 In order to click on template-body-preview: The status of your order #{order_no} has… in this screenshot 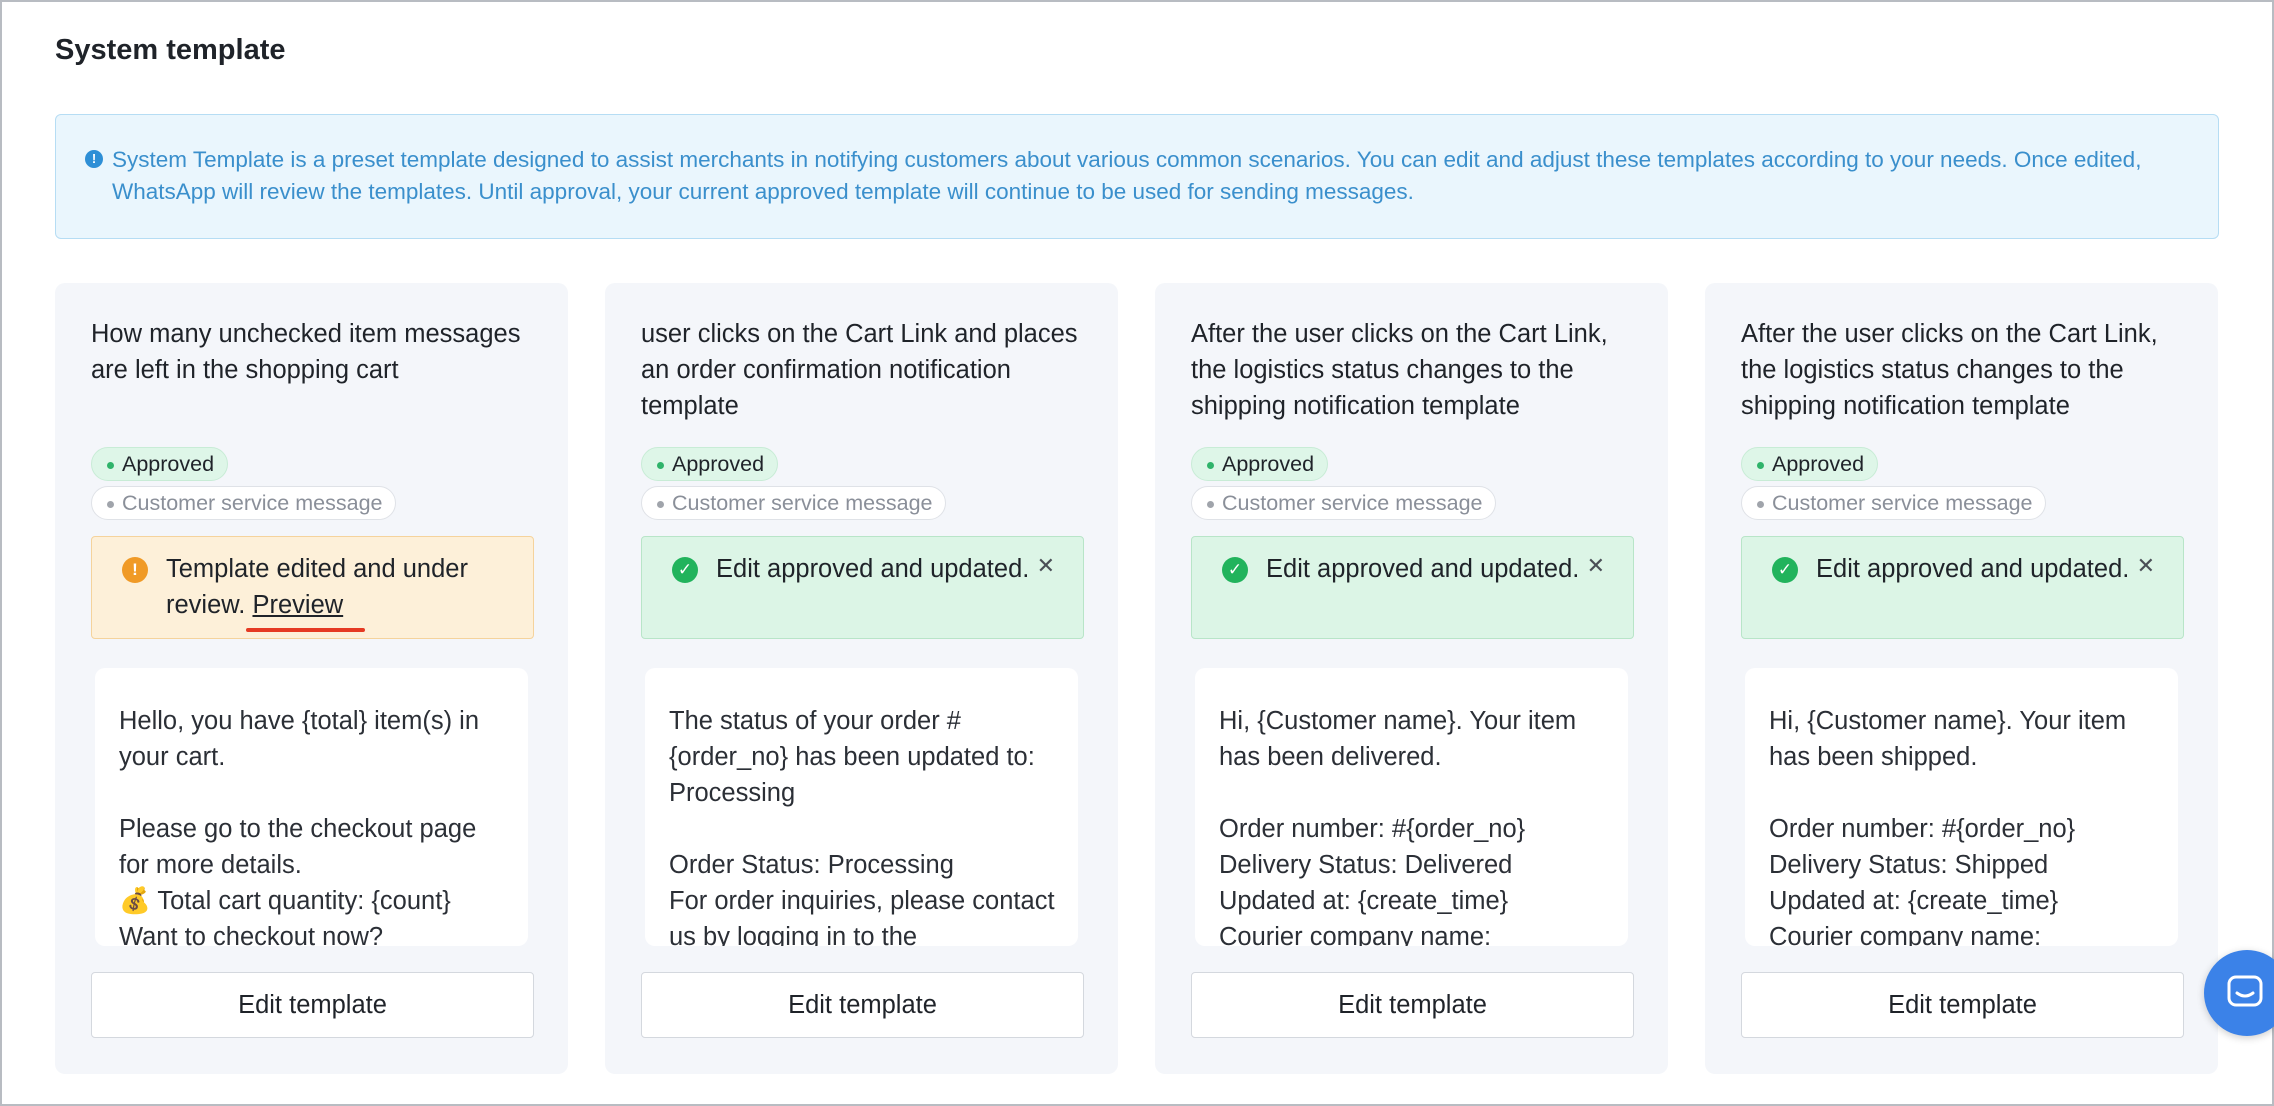, I will do `click(861, 807)`.